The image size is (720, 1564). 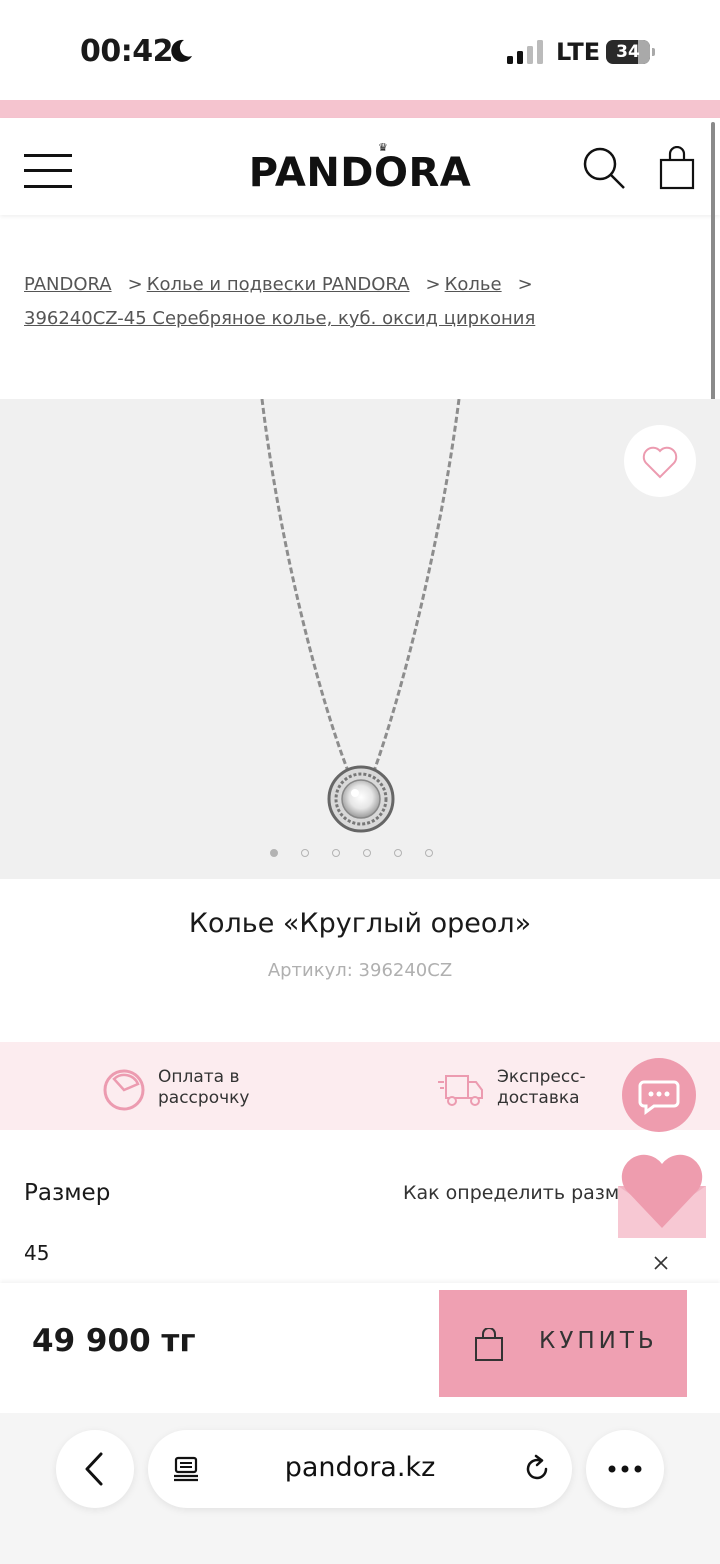 What do you see at coordinates (360, 616) in the screenshot?
I see `necklace-image` at bounding box center [360, 616].